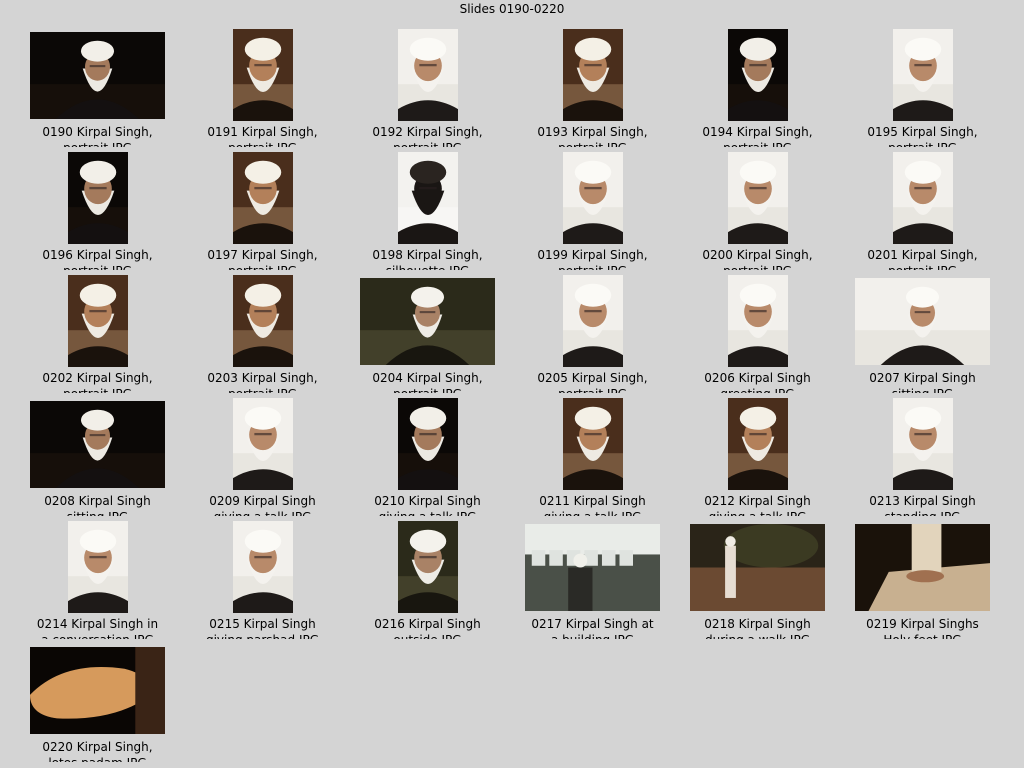 Image resolution: width=1024 pixels, height=768 pixels. I want to click on thumbnail-item: 0205 Kirpal Singh, portrait.JPG, so click(592, 331).